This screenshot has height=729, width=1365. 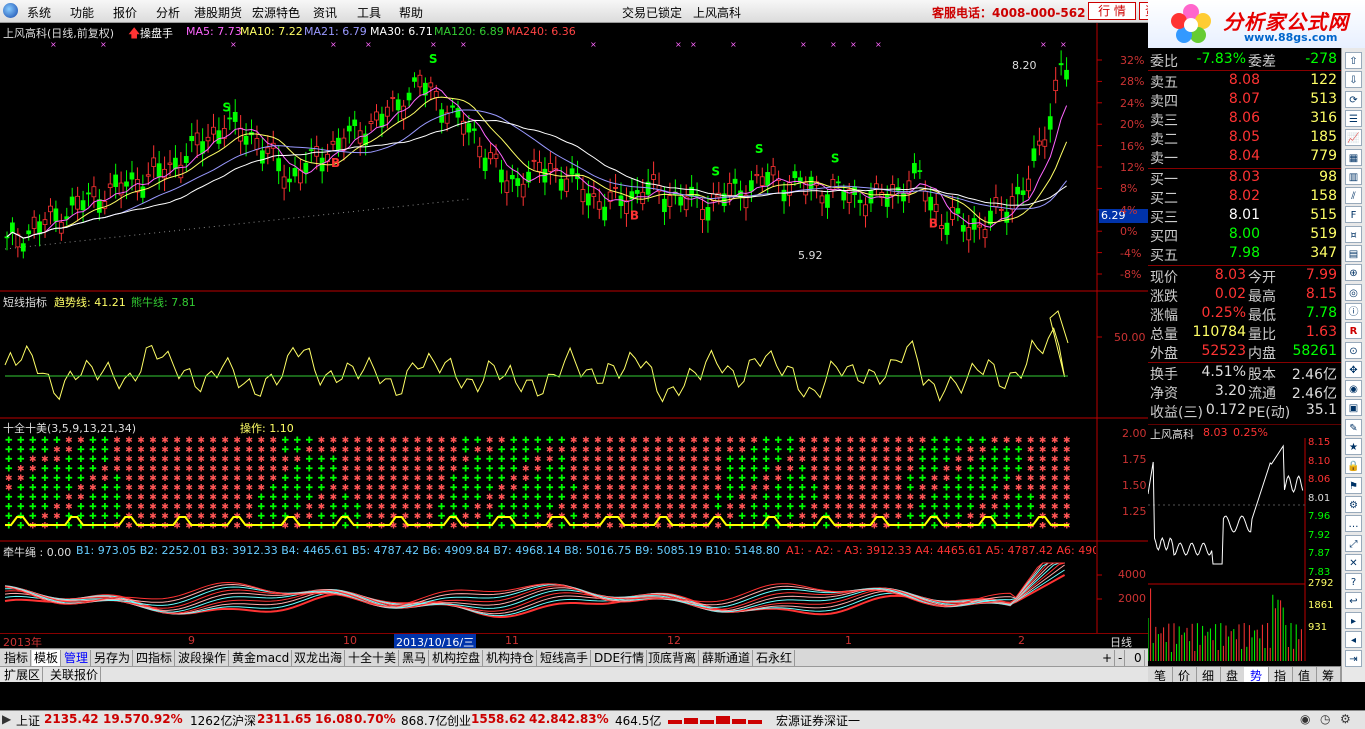 What do you see at coordinates (1353, 543) in the screenshot?
I see `expand-icon: ⤢` at bounding box center [1353, 543].